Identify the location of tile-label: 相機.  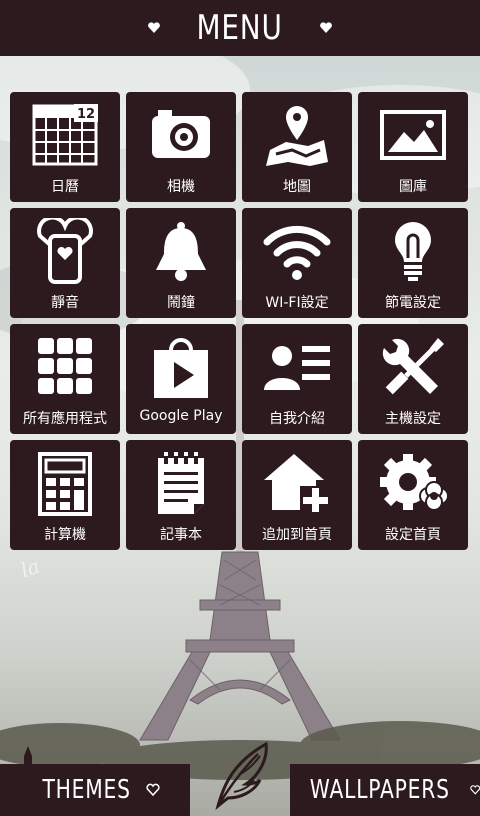
(181, 187).